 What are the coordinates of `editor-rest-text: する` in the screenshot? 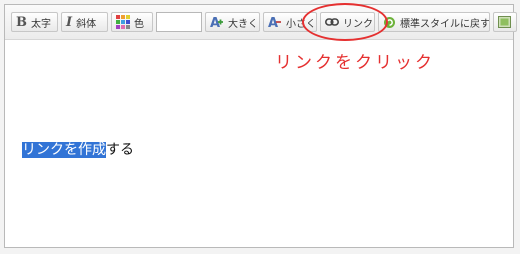 It's located at (120, 150).